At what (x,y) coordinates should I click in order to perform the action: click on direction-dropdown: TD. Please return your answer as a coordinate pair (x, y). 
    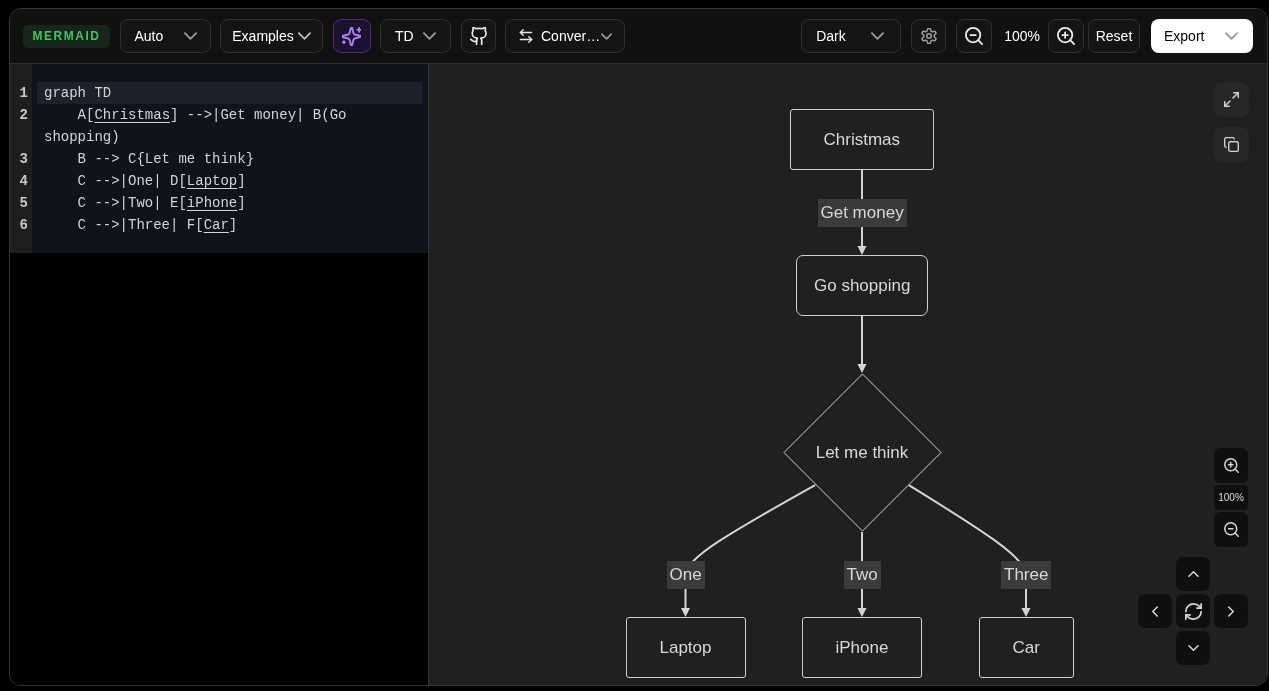
    Looking at the image, I should click on (415, 36).